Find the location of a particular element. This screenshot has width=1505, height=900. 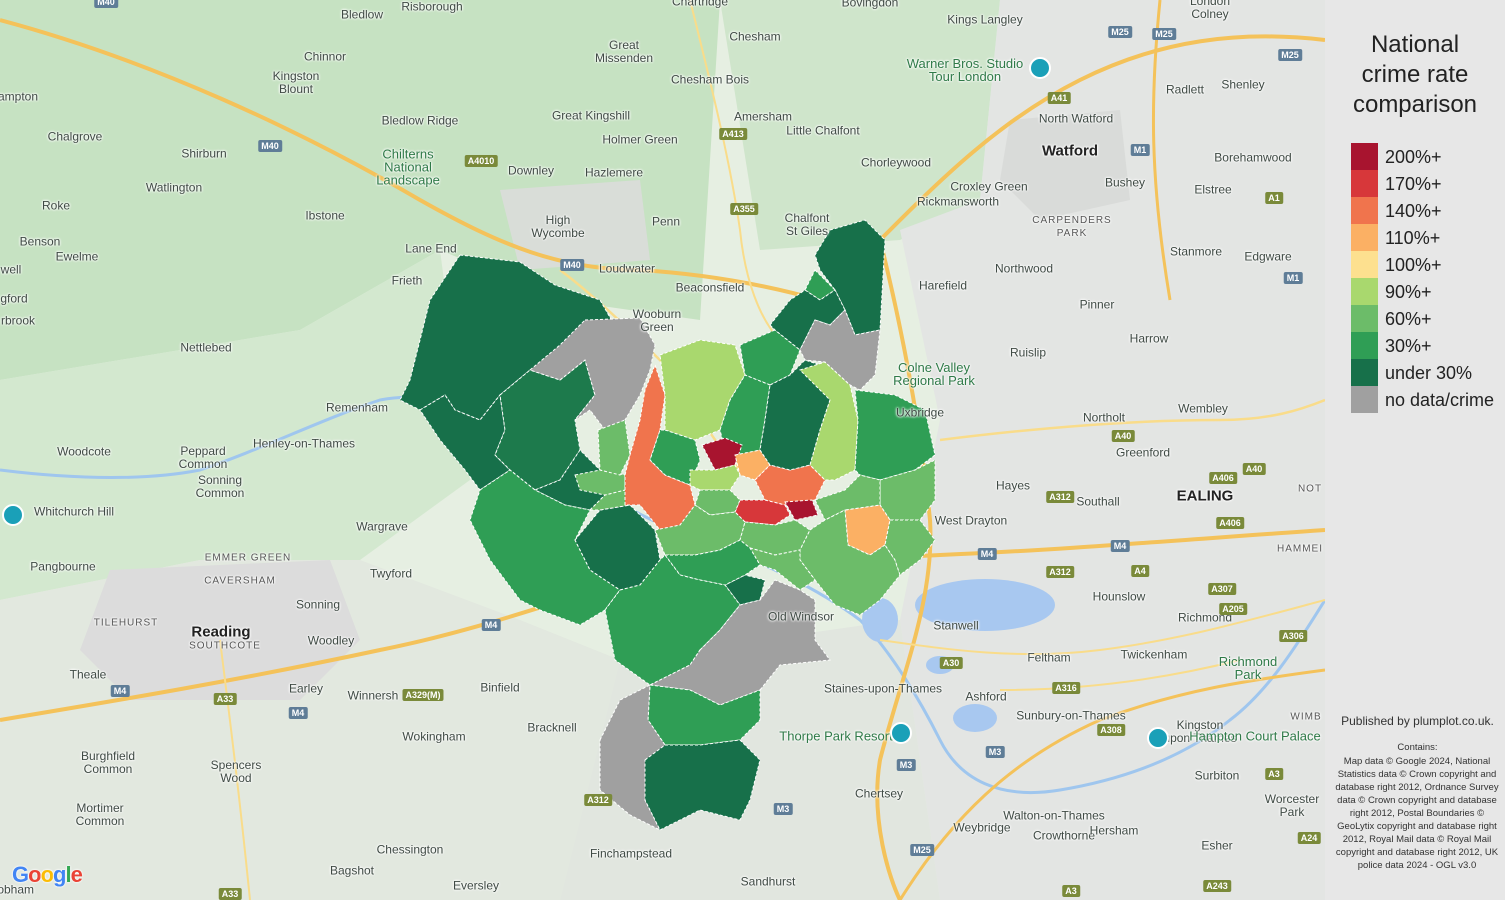

thorpe-park-poi-icon is located at coordinates (901, 733).